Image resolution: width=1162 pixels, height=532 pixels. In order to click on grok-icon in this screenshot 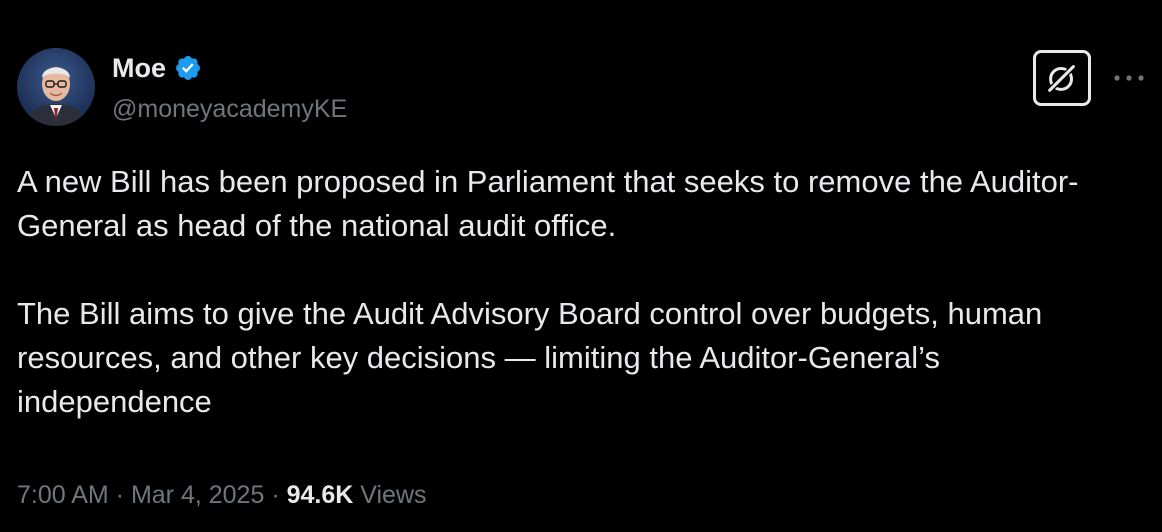, I will do `click(1061, 78)`.